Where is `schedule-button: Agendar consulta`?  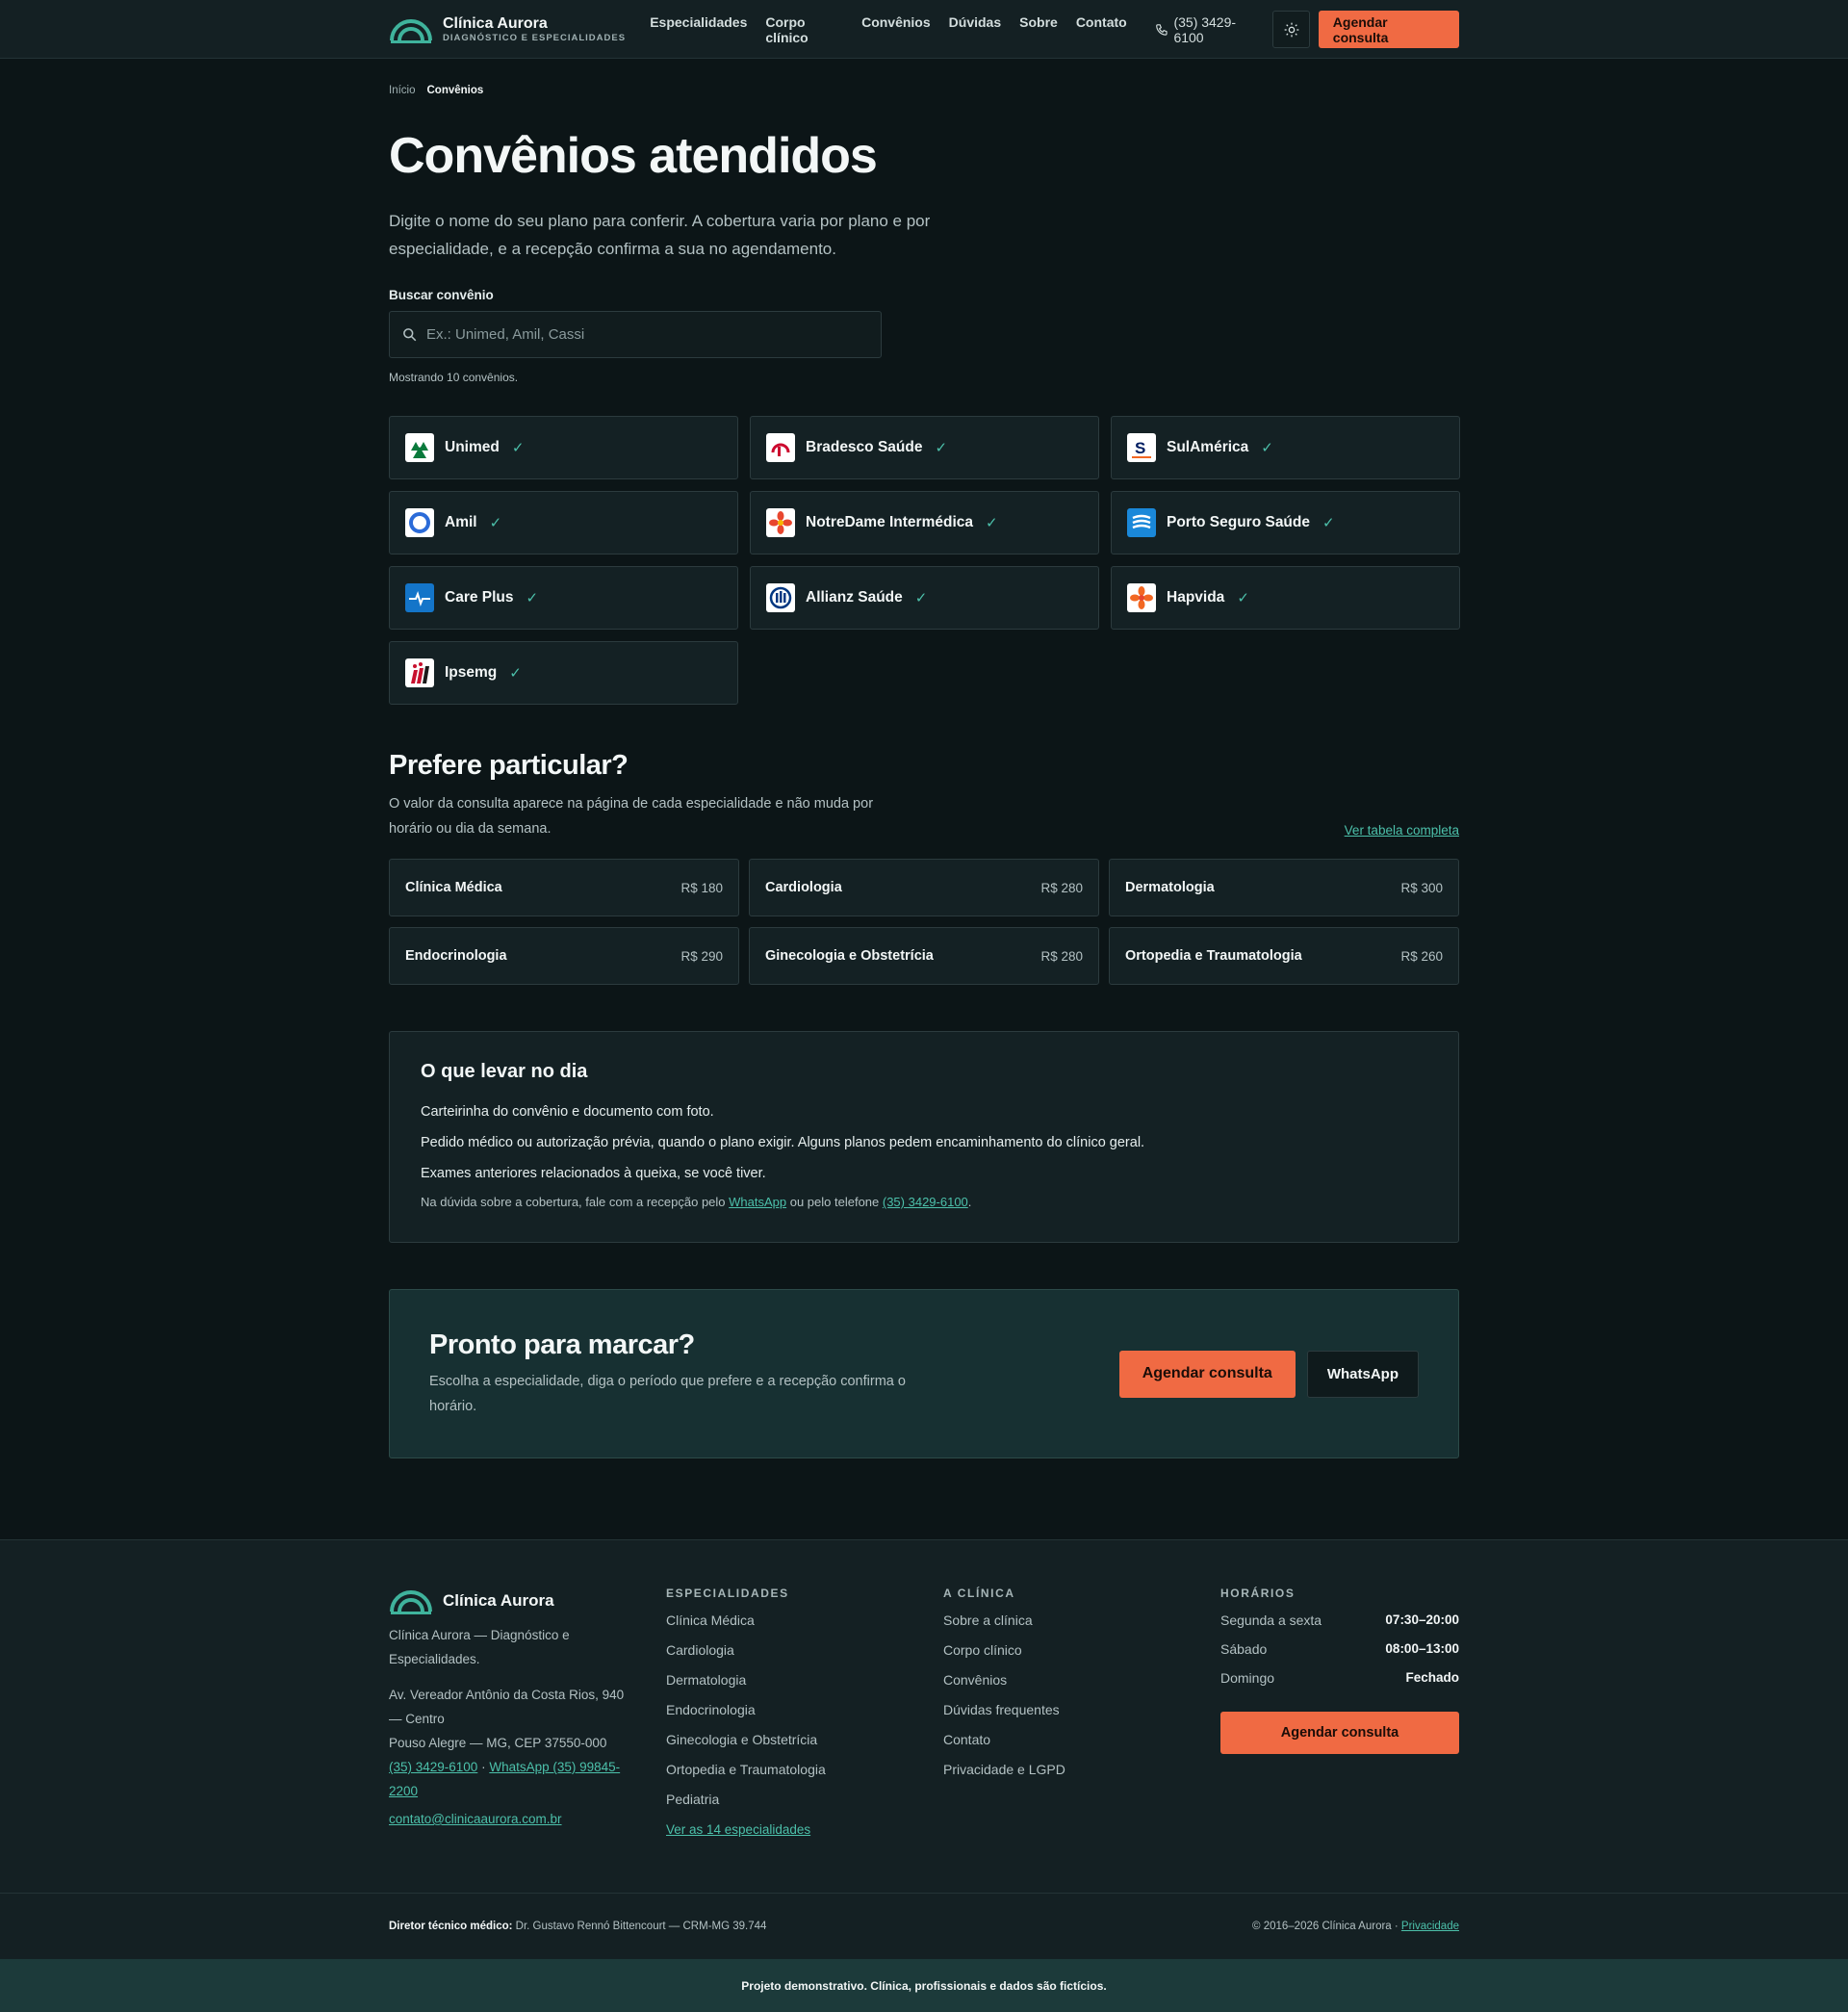
schedule-button: Agendar consulta is located at coordinates (1207, 1374).